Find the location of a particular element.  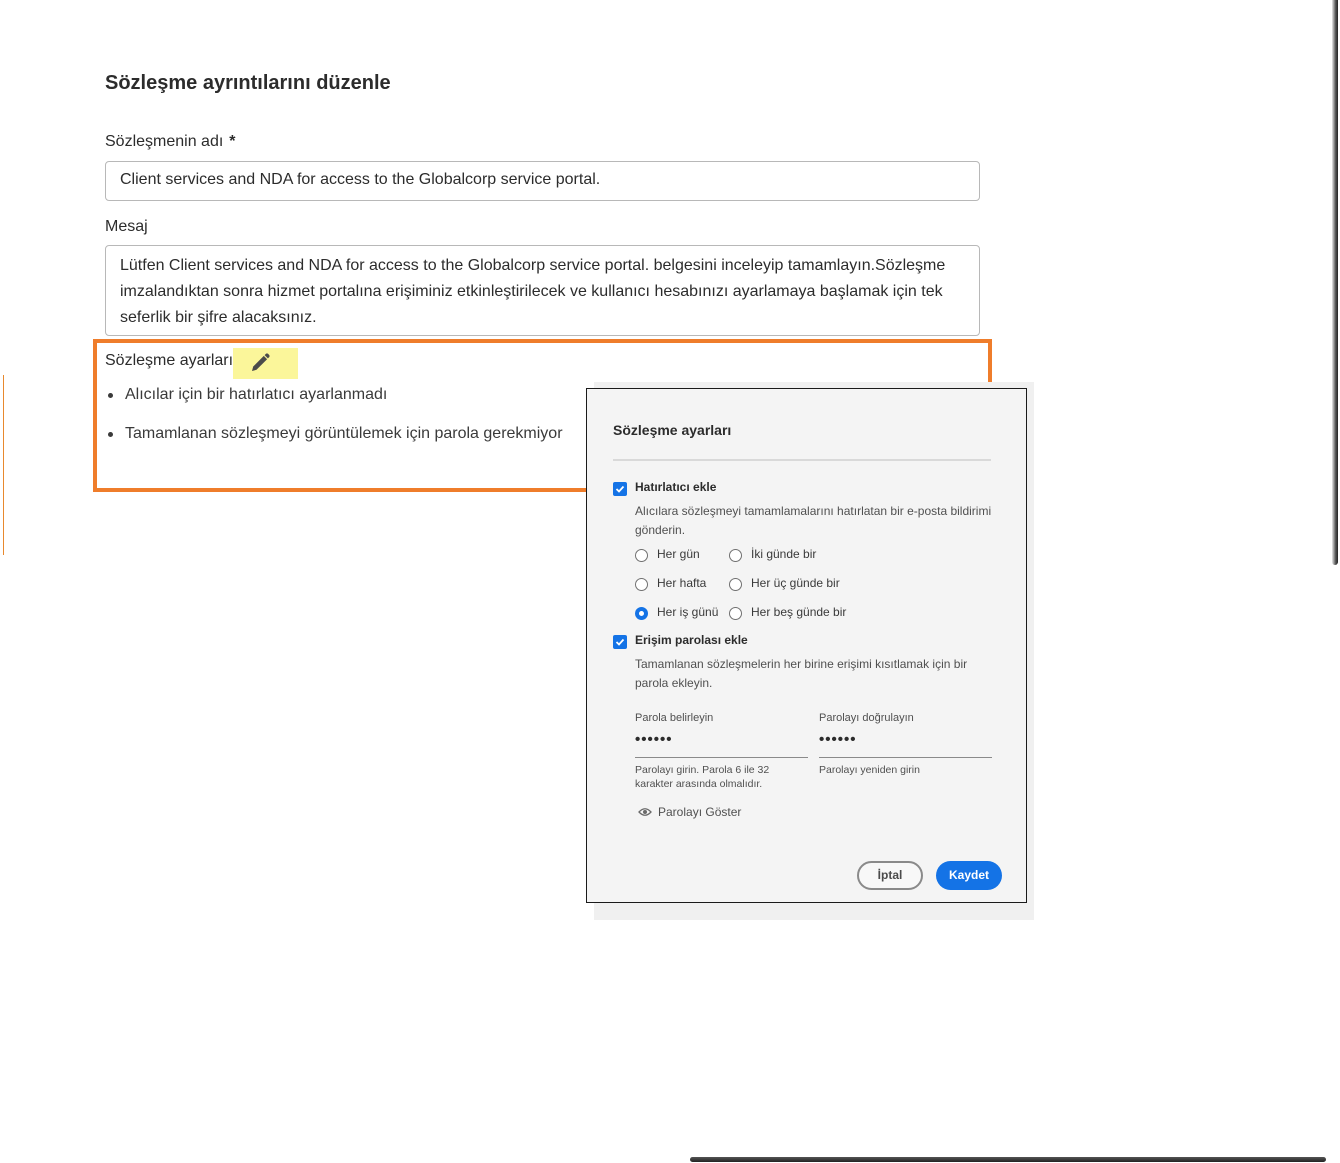

radio-every-two-days is located at coordinates (735, 555).